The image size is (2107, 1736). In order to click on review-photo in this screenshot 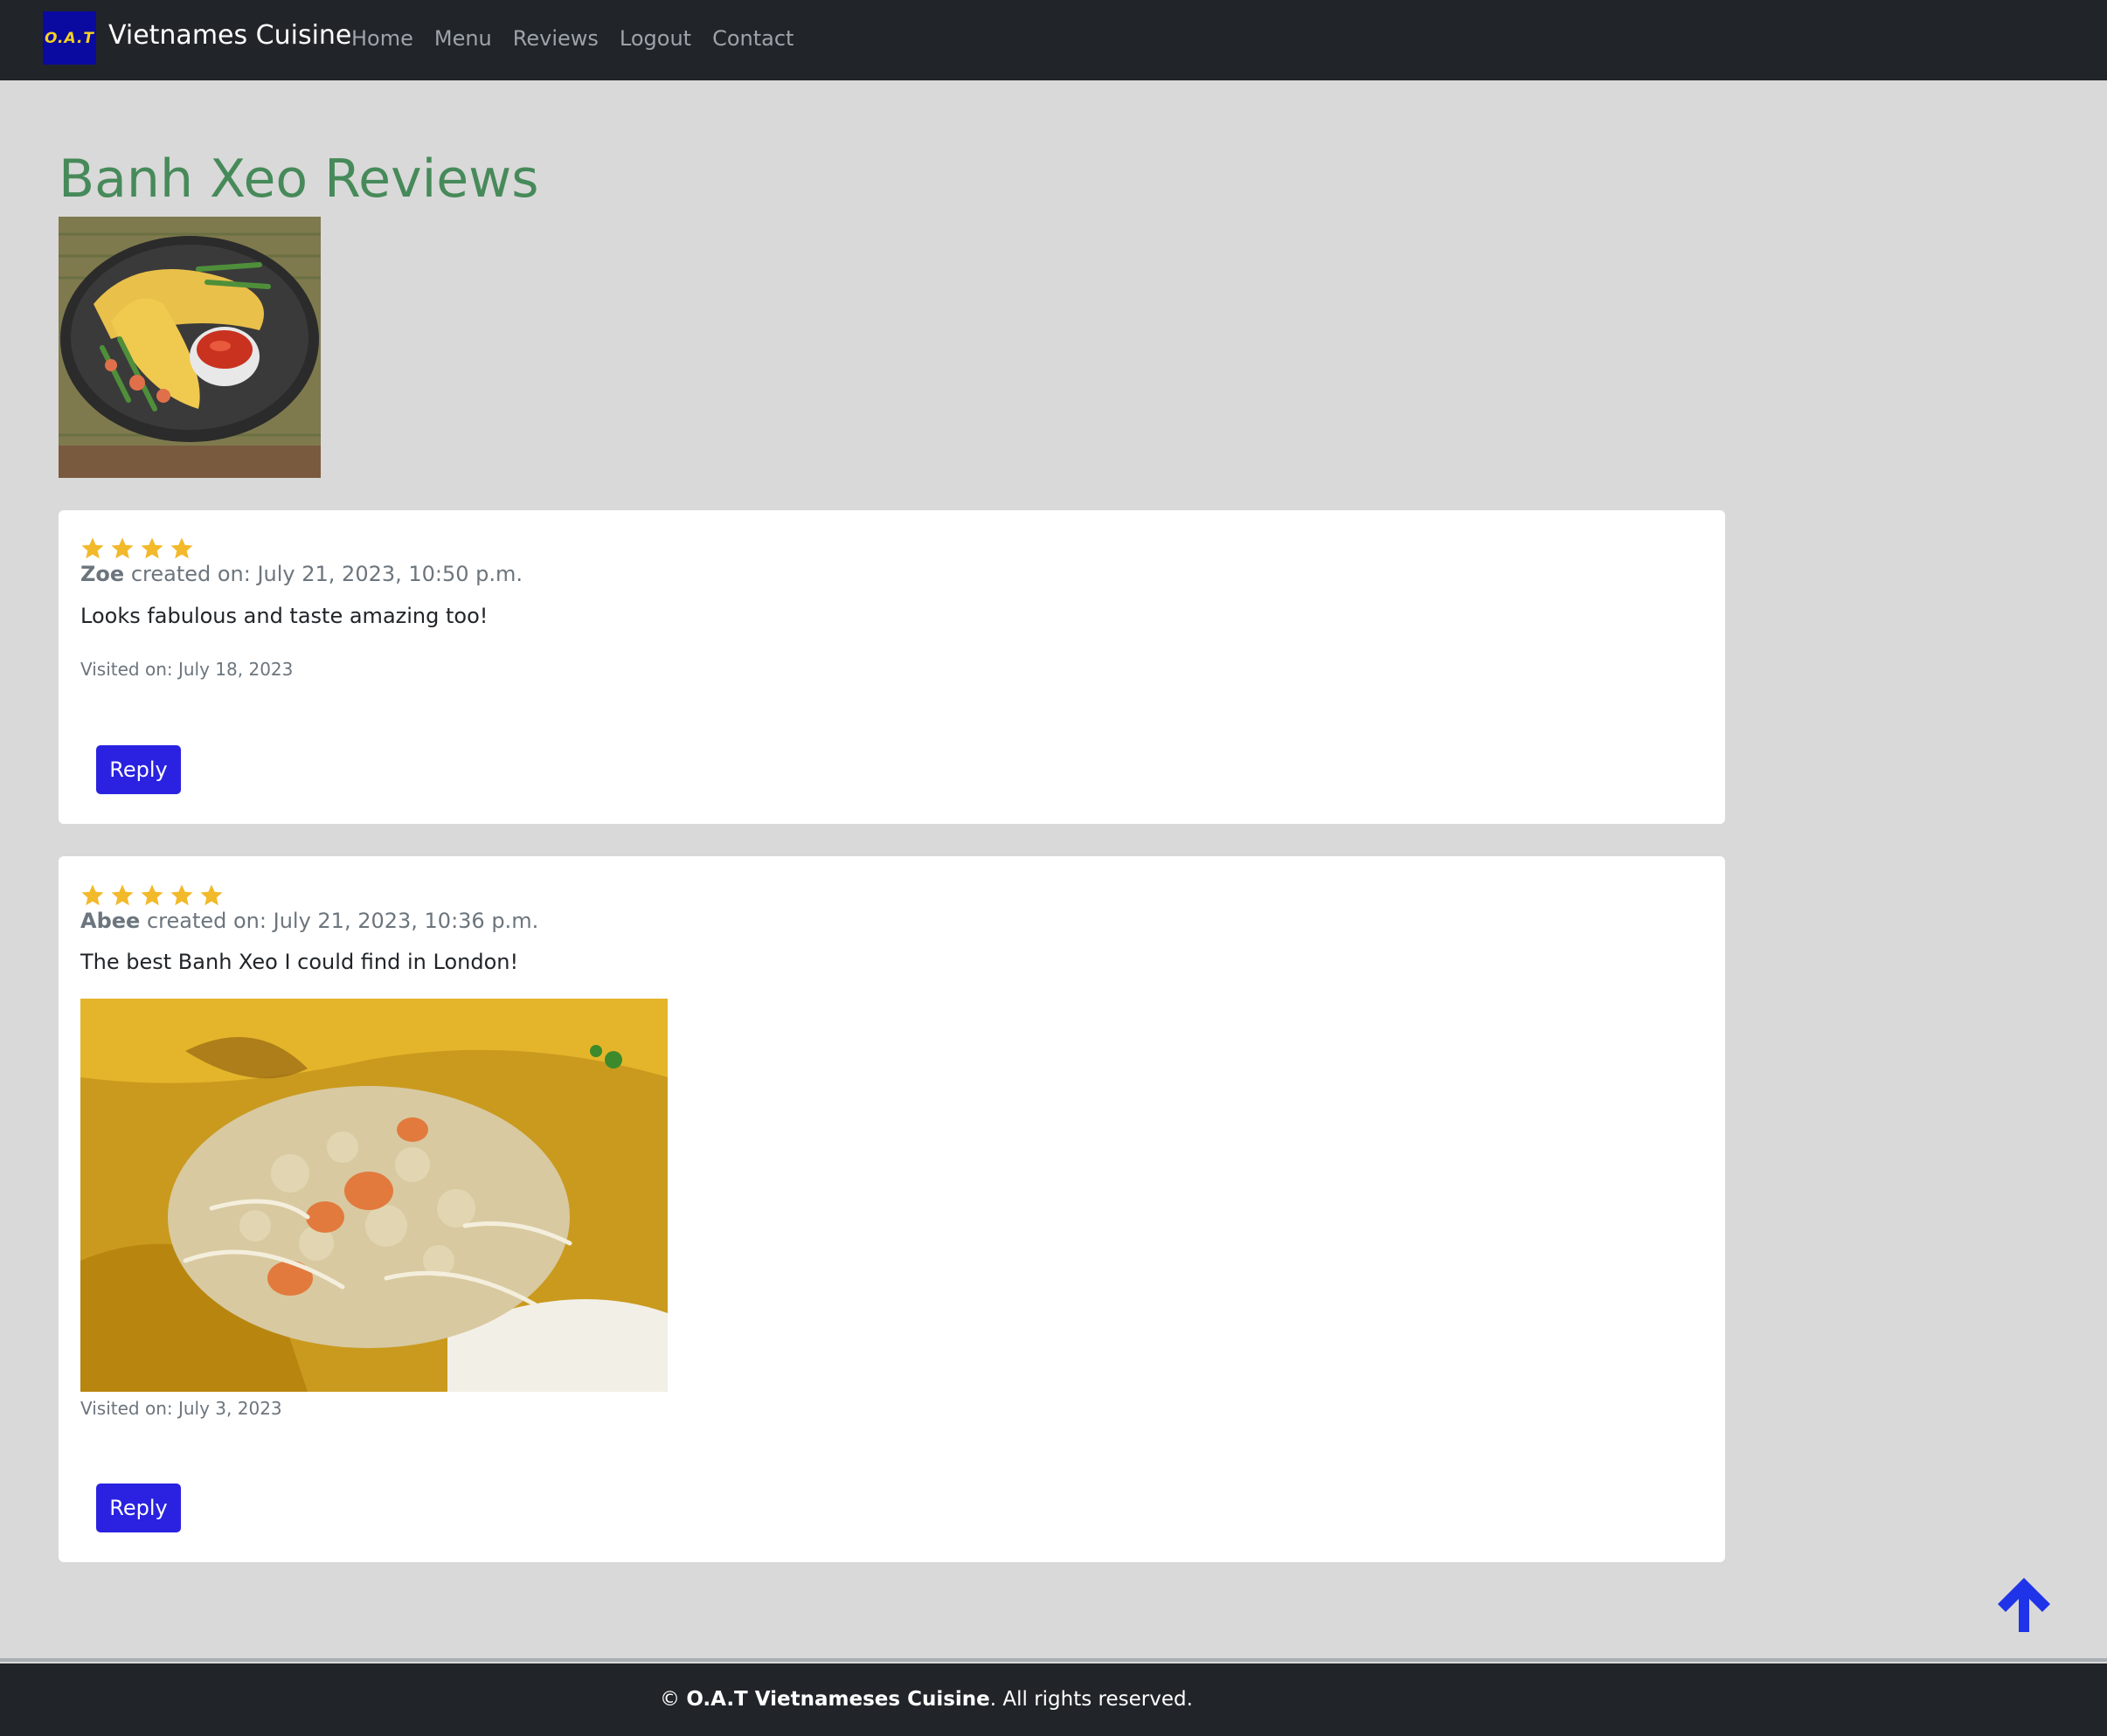, I will do `click(374, 1196)`.